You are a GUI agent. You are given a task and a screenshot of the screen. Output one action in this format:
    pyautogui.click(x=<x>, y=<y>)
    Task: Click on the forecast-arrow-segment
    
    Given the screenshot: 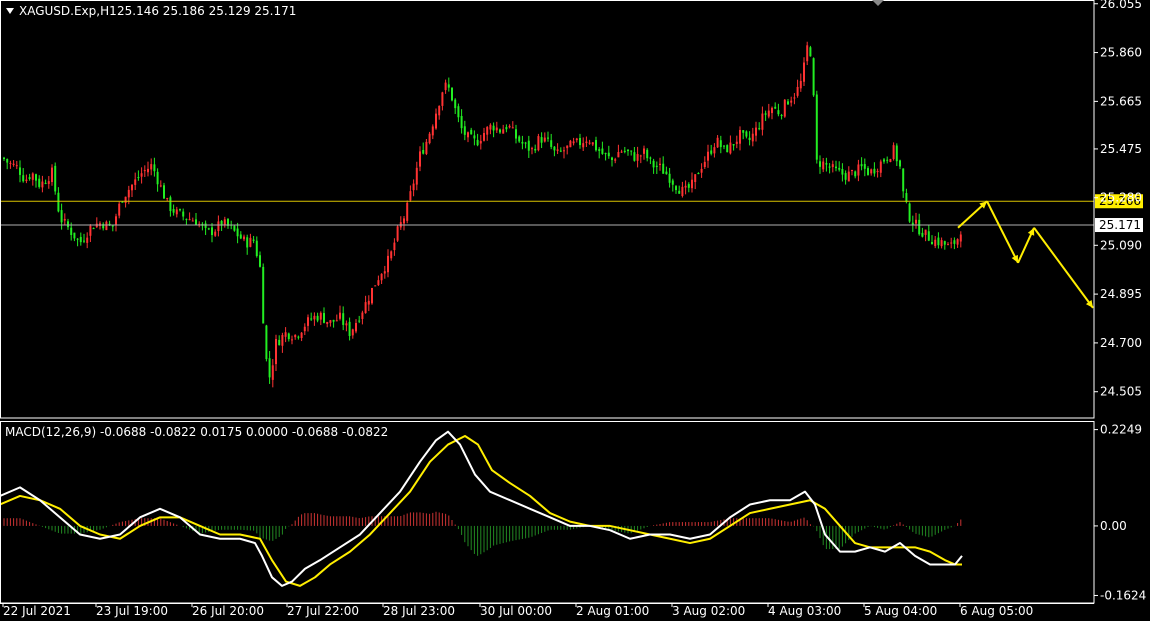 What is the action you would take?
    pyautogui.click(x=1063, y=268)
    